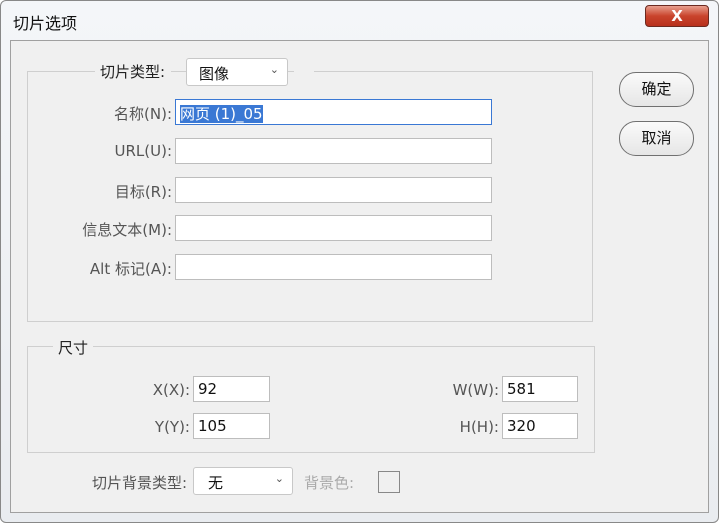 The width and height of the screenshot is (719, 523). What do you see at coordinates (479, 427) in the screenshot?
I see `h-label: H(H):` at bounding box center [479, 427].